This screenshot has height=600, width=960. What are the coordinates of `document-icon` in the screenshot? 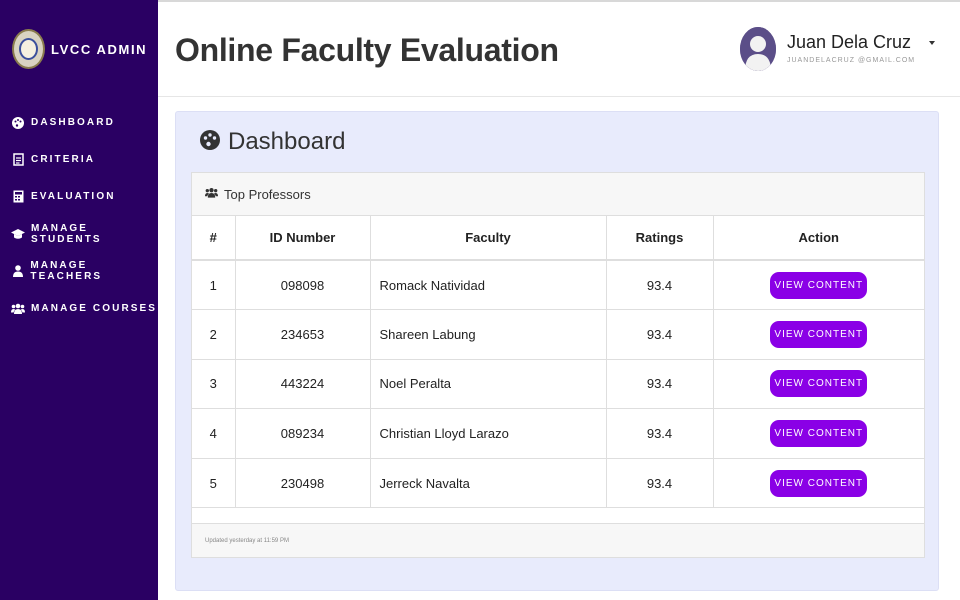 It's located at (18, 160).